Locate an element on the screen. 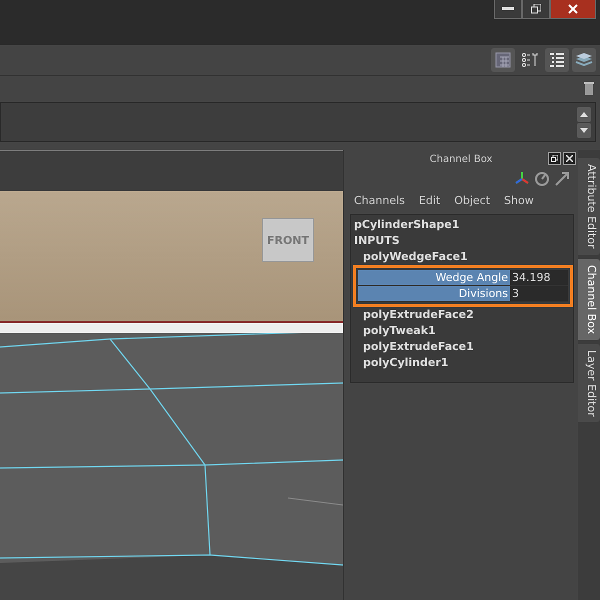 This screenshot has width=600, height=600. input-node: polyExtrudeFace1 is located at coordinates (462, 347).